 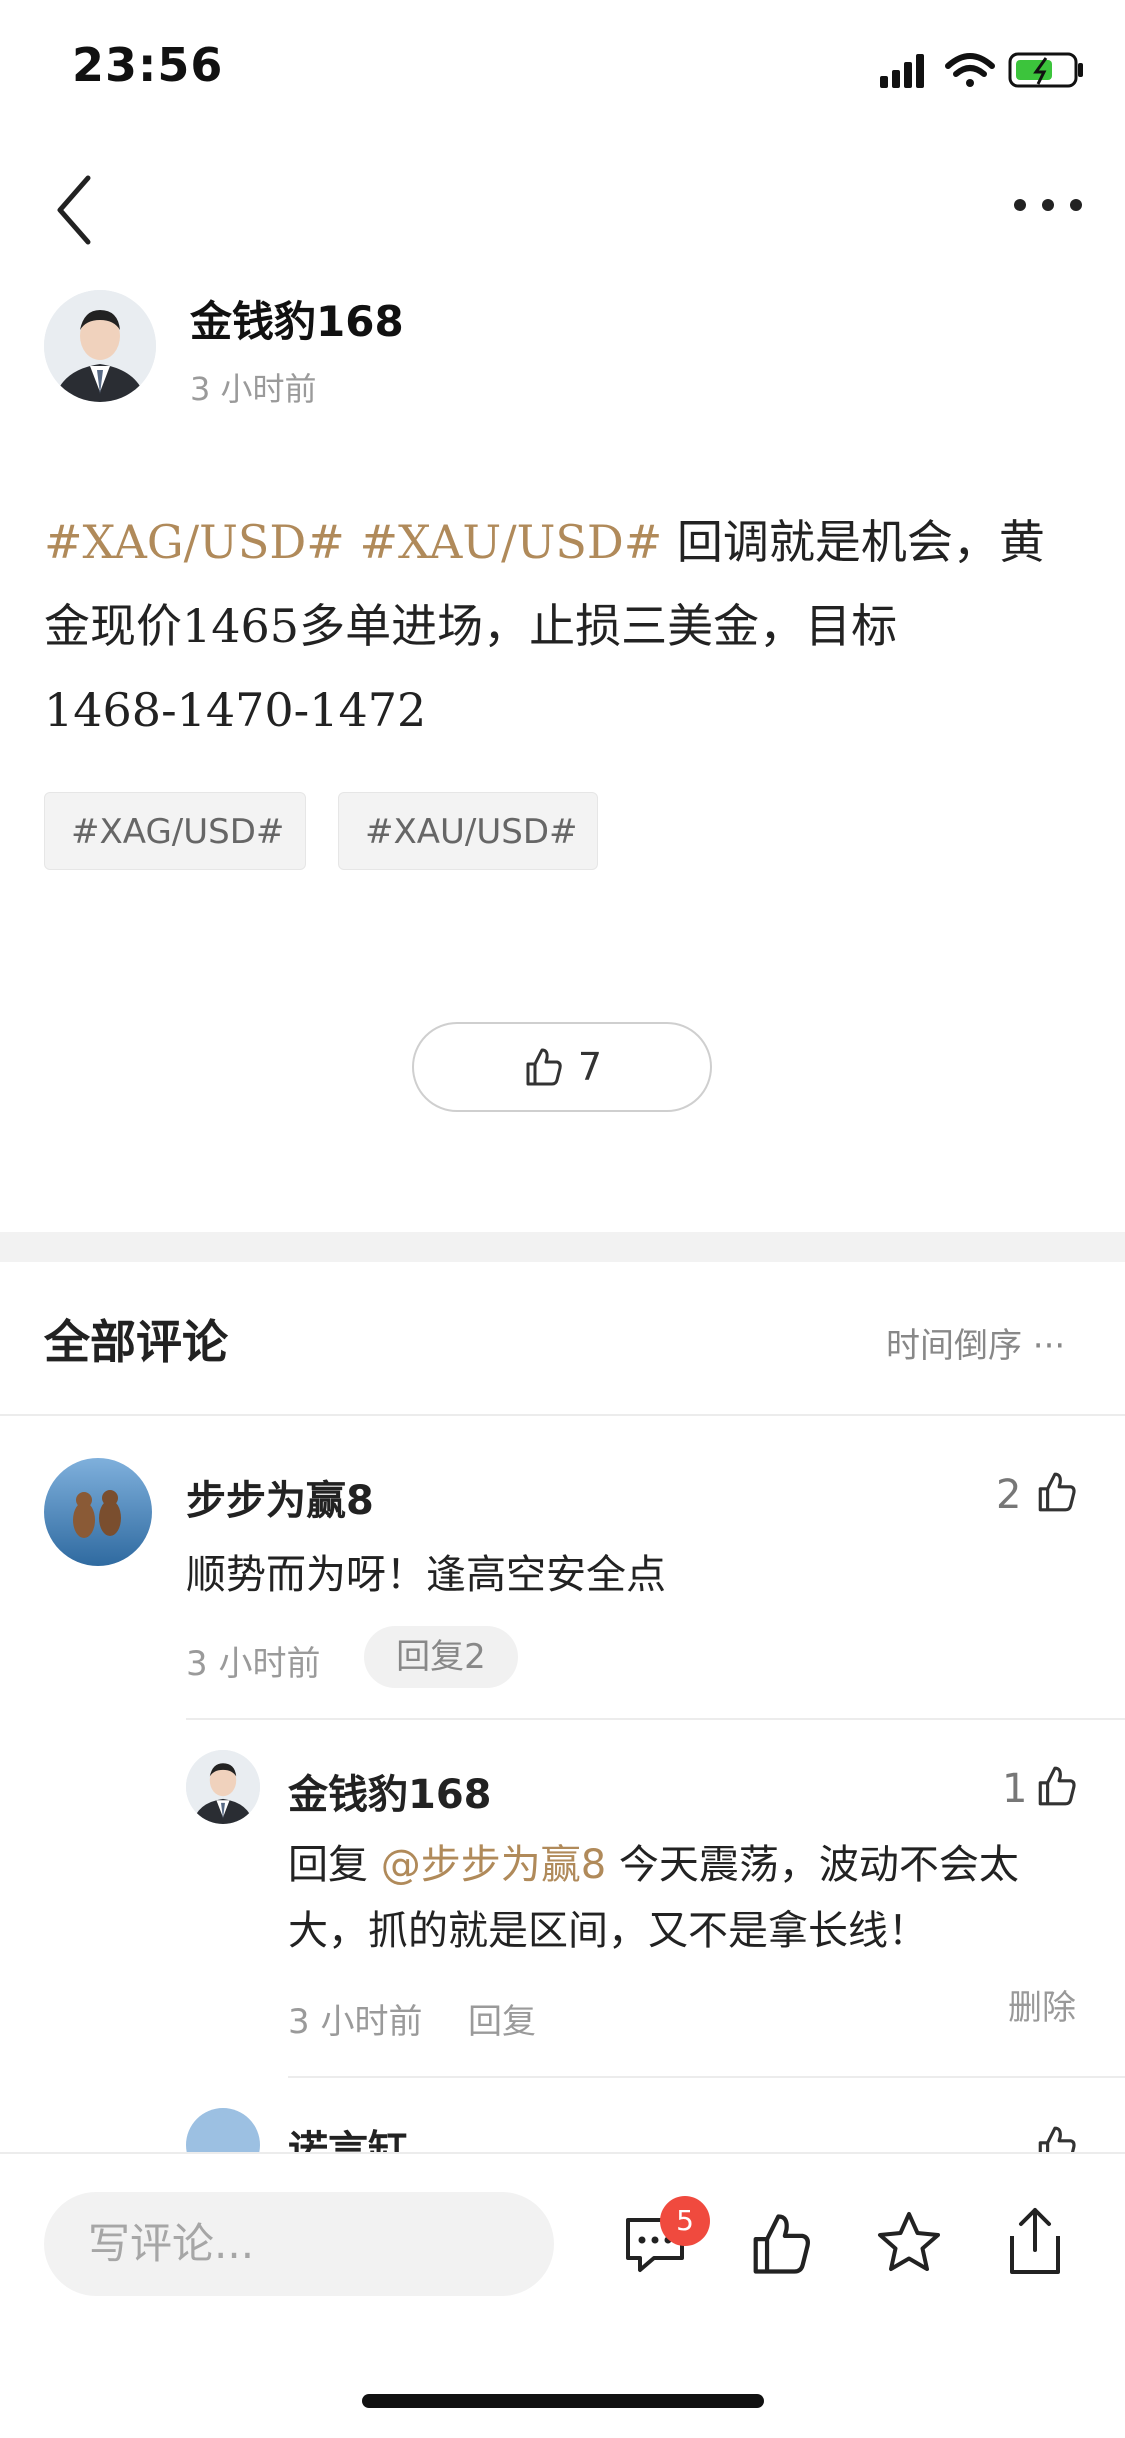 I want to click on reply-text: 回复 @步步为赢8 今天震荡，波动不会太大，抓的就是区间，又不是拿长线！, so click(x=683, y=1898).